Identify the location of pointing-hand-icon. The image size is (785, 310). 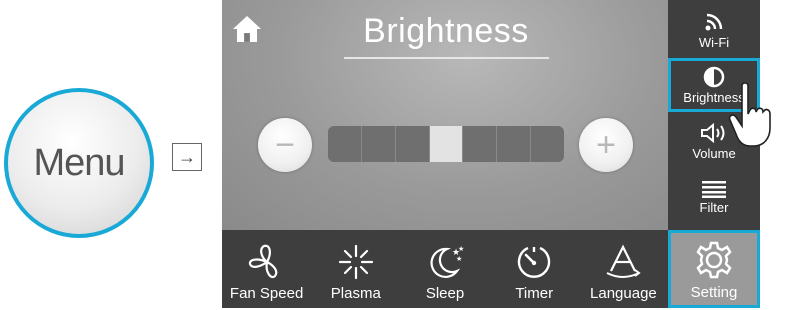
(749, 114).